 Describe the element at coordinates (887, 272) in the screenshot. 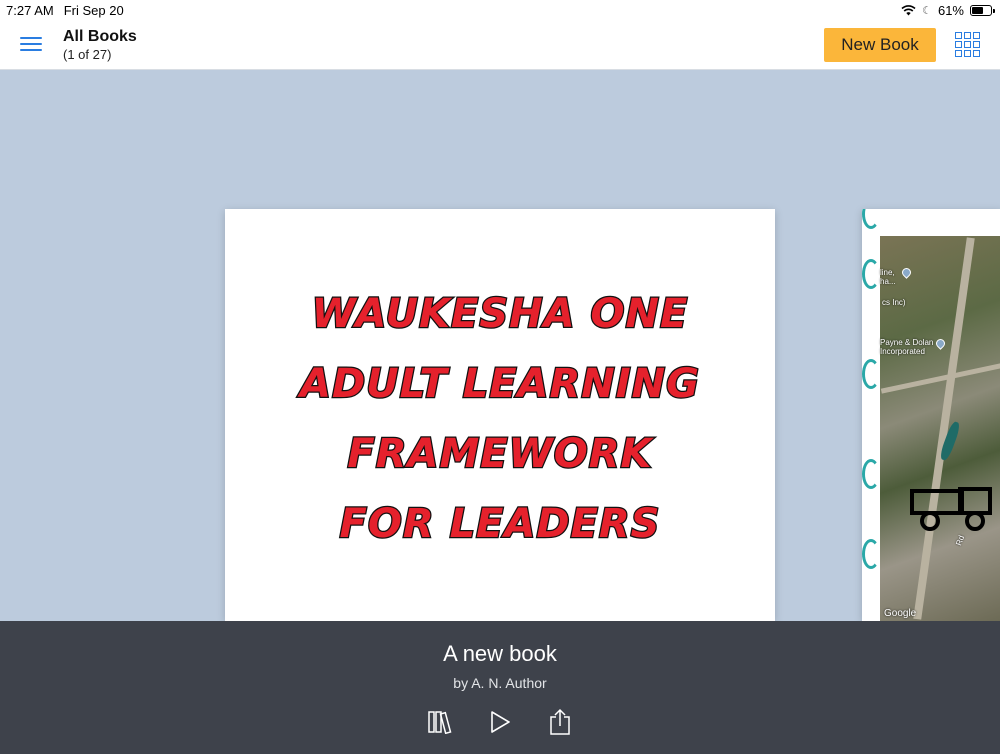

I see `map-label: line,` at that location.